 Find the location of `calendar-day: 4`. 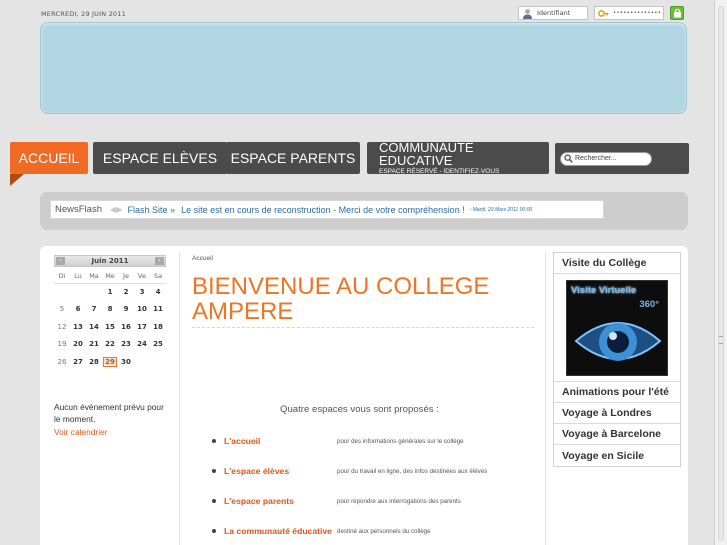

calendar-day: 4 is located at coordinates (158, 292).